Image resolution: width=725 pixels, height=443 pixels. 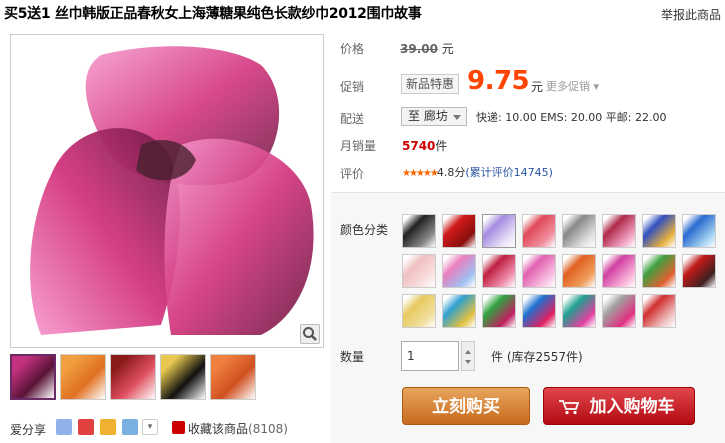 I want to click on review-count-link: (累计评价14745), so click(x=509, y=172).